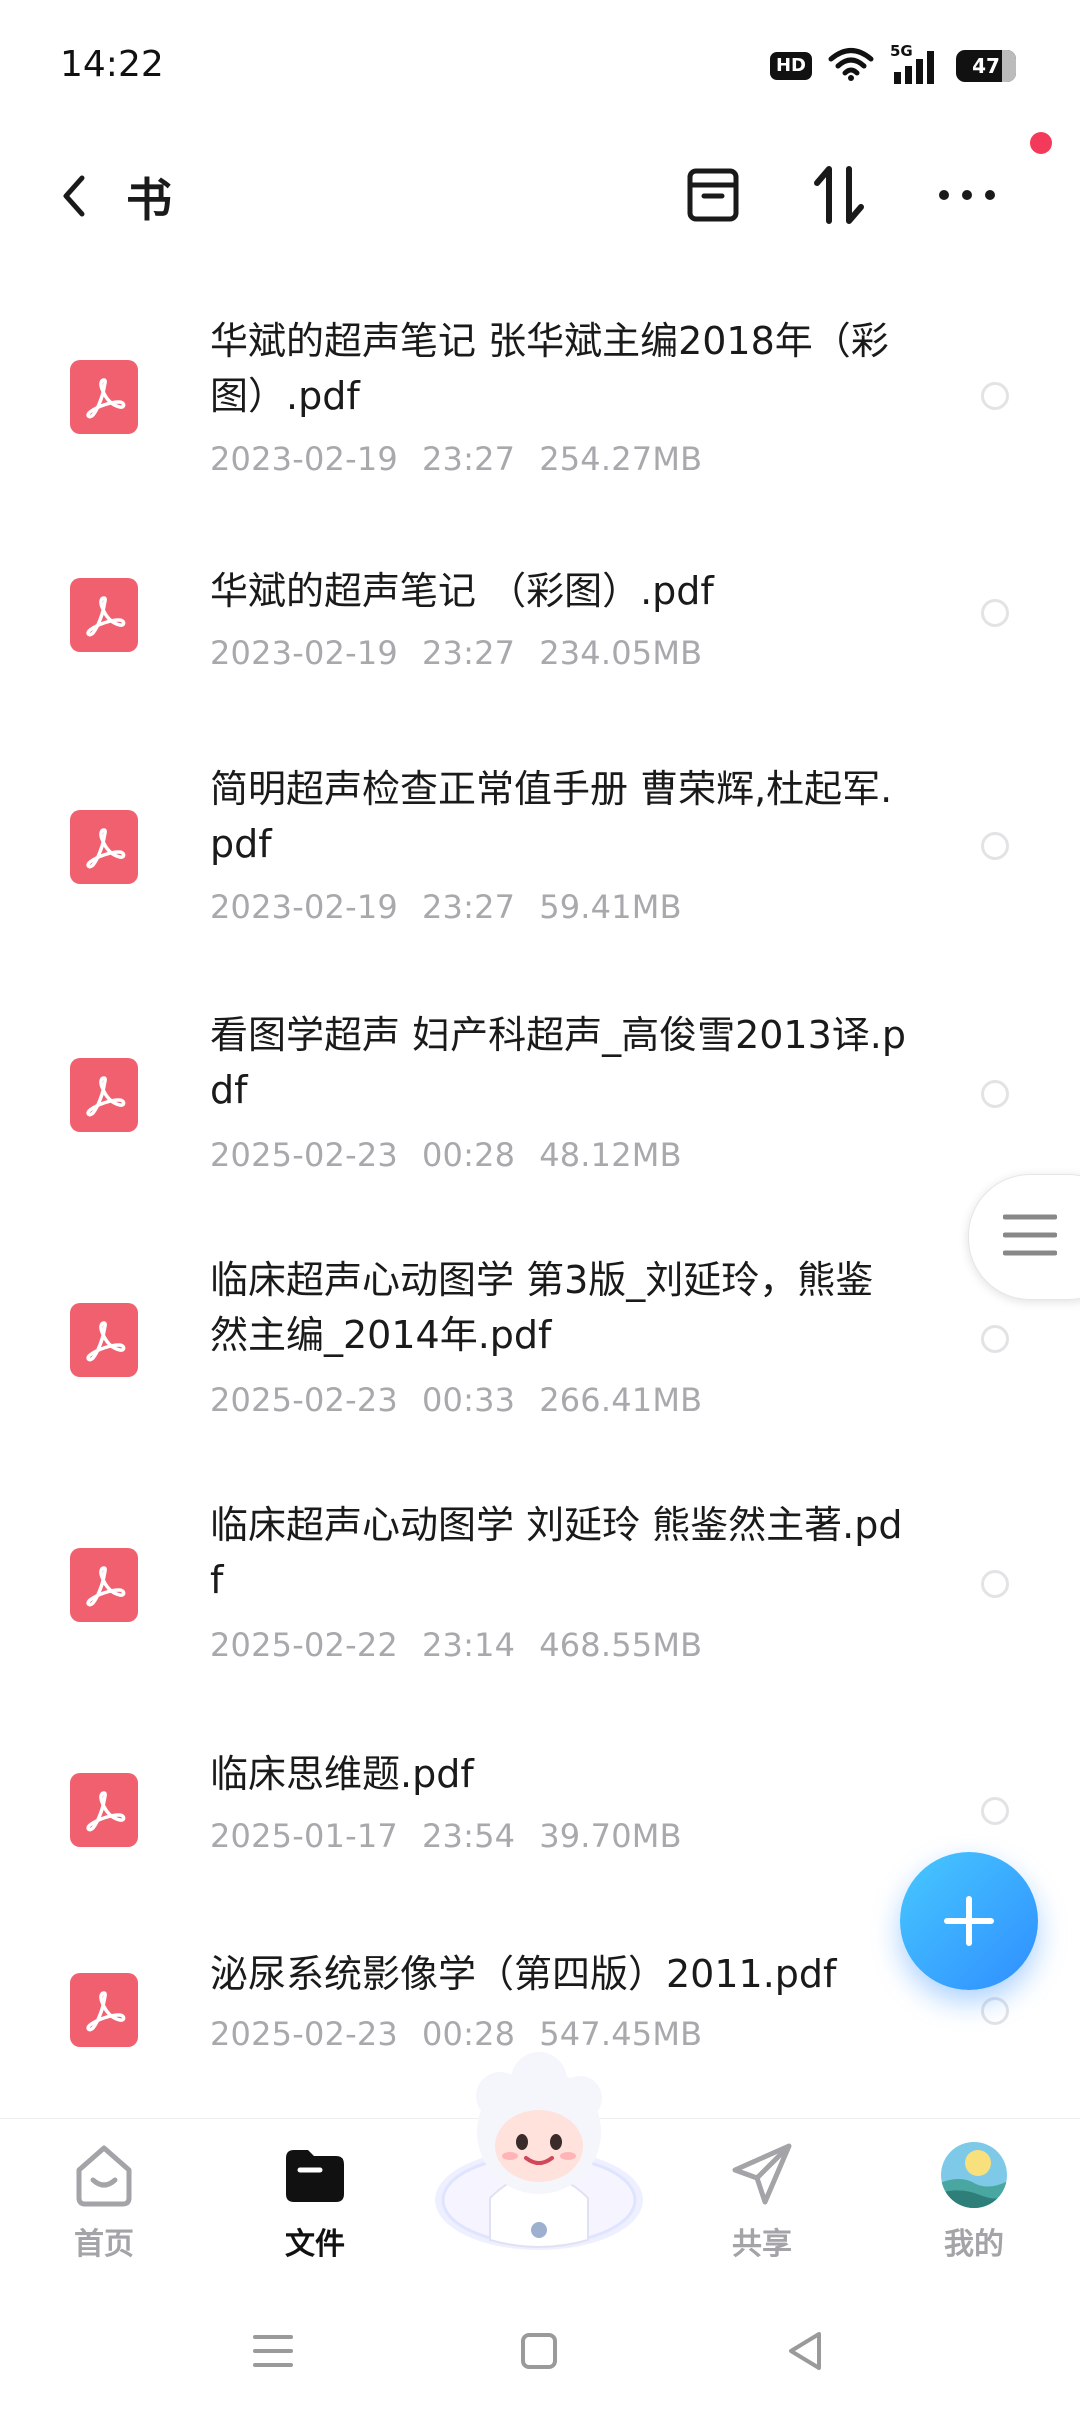  What do you see at coordinates (610, 1155) in the screenshot?
I see `file-size: 48.12MB` at bounding box center [610, 1155].